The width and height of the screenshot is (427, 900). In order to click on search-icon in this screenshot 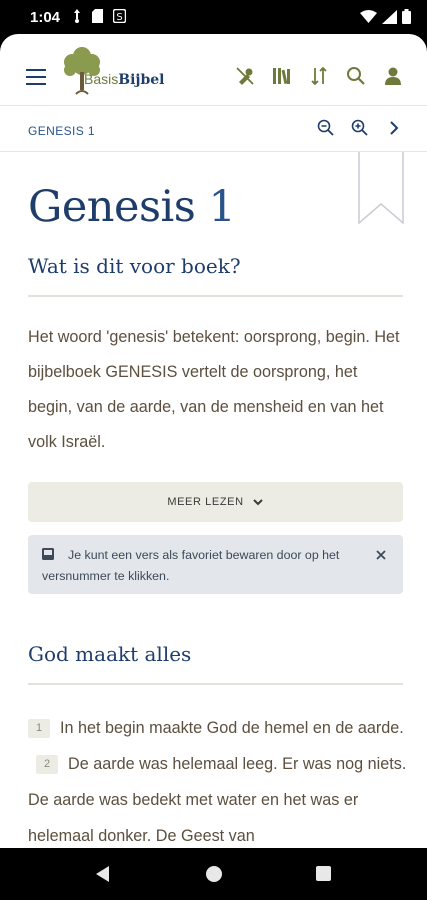, I will do `click(356, 76)`.